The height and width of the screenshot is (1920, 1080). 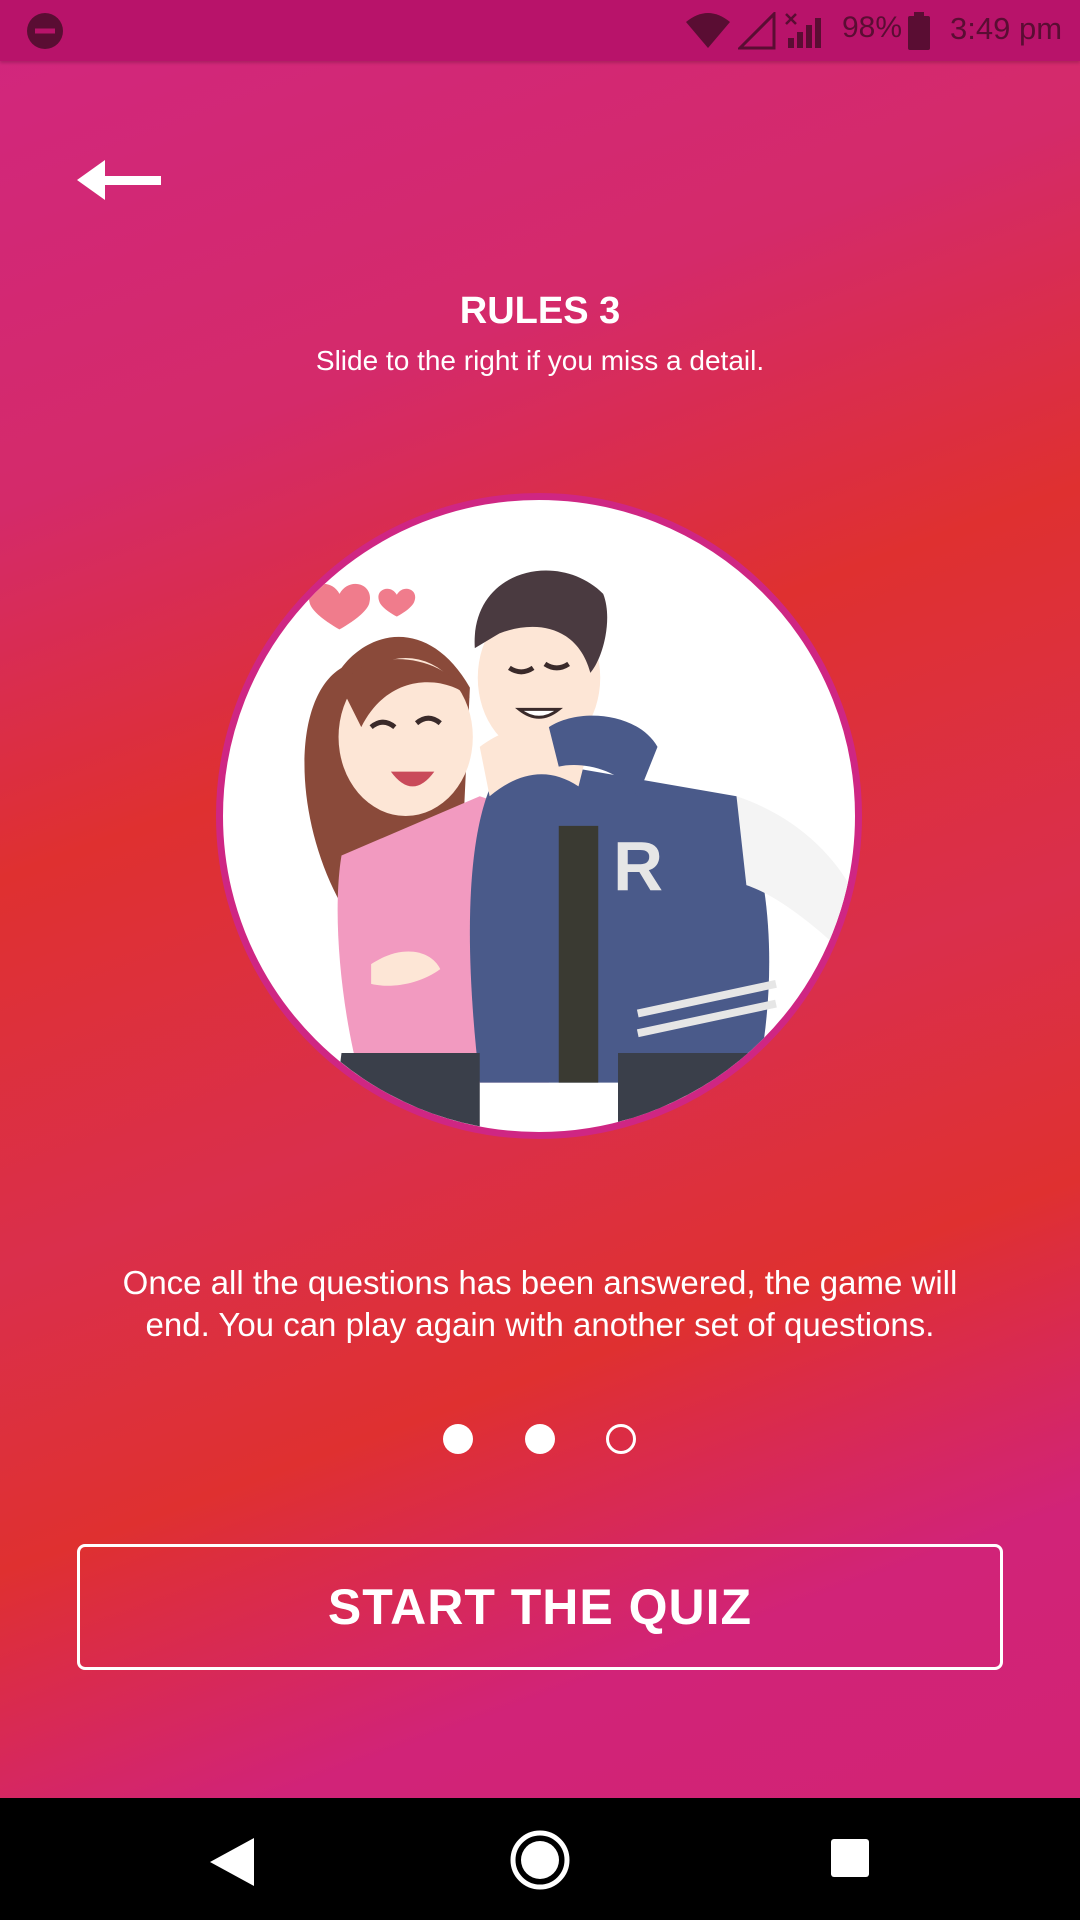 I want to click on do-not-disturb-icon, so click(x=45, y=31).